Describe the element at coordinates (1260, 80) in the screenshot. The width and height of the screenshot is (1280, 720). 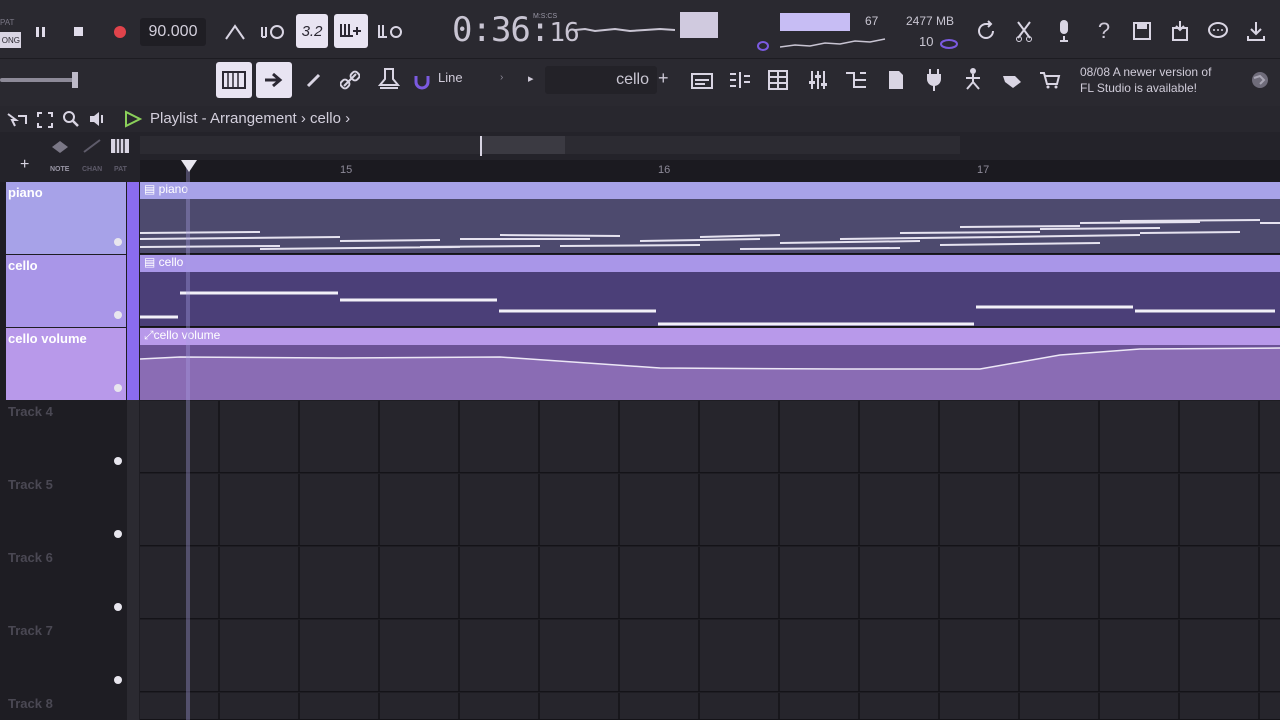
I see `globe-icon` at that location.